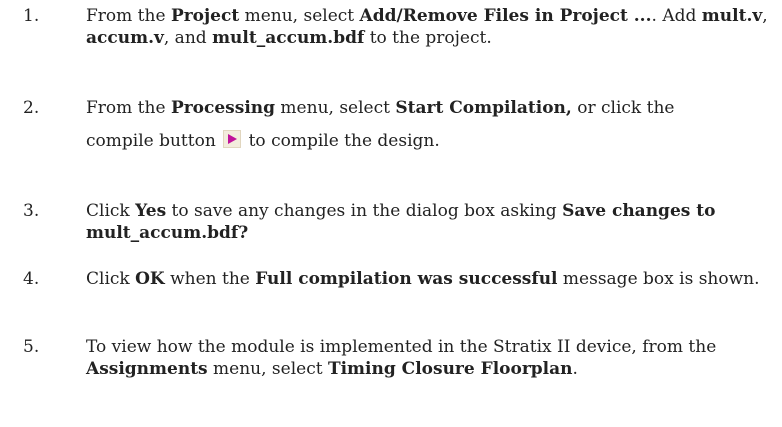 This screenshot has height=427, width=782. Describe the element at coordinates (205, 16) in the screenshot. I see `menu-project: Project` at that location.